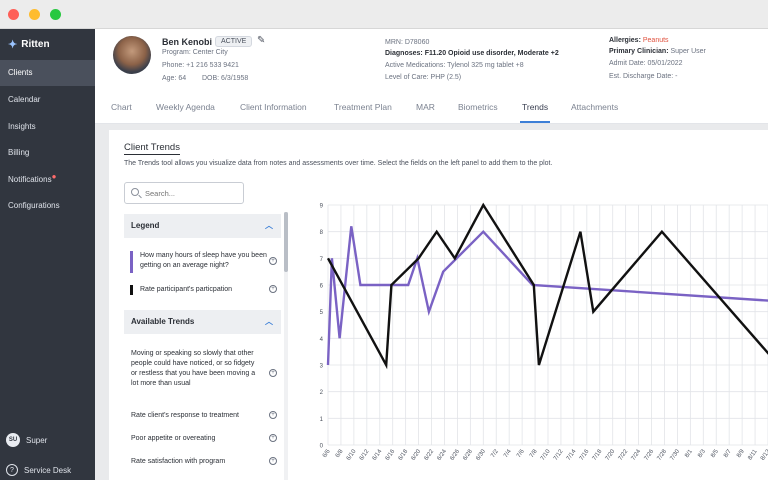 The width and height of the screenshot is (768, 480). Describe the element at coordinates (625, 40) in the screenshot. I see `allergies-label: Allergies:` at that location.